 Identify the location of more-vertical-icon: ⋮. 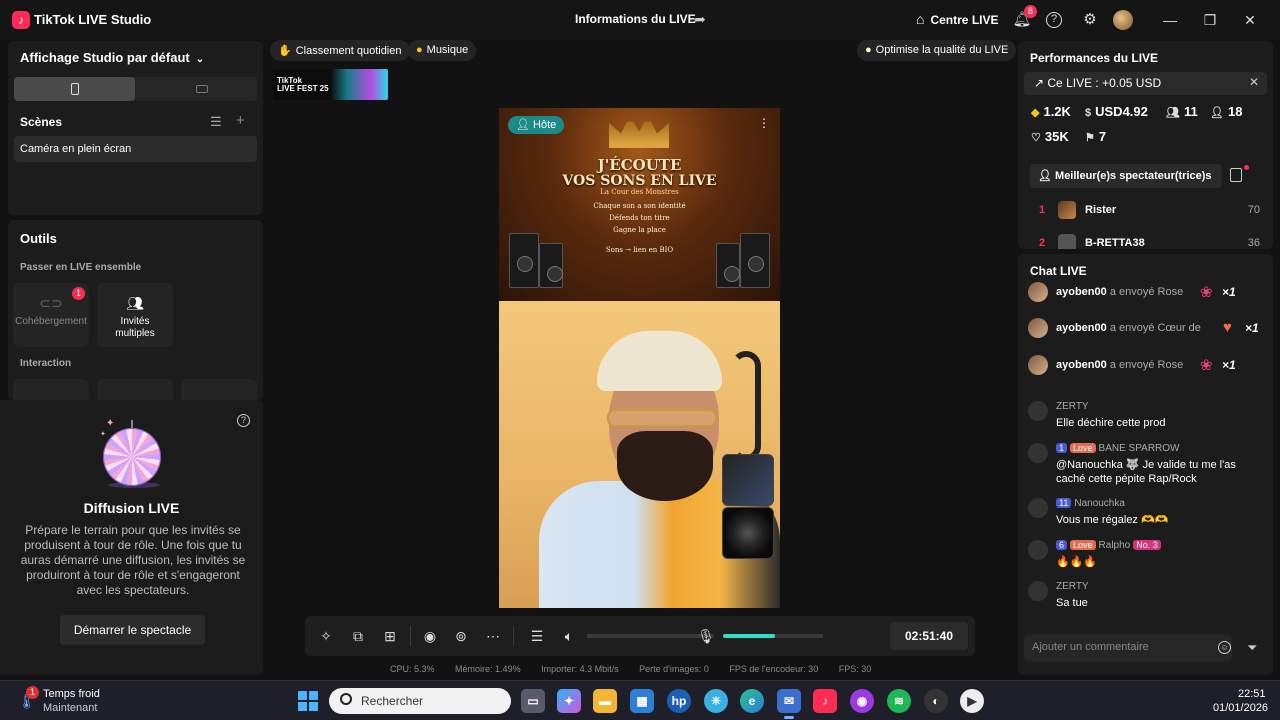
(764, 123).